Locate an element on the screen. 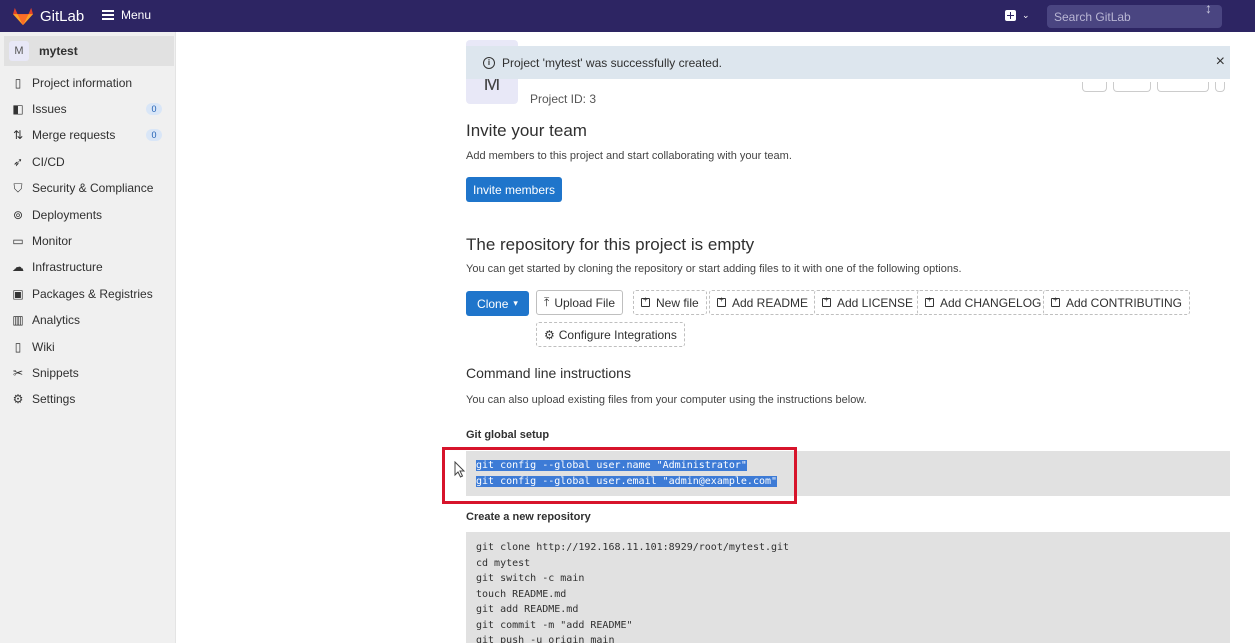  top-navbar: GitLab Menu ⌄ Search GitLab ↕ is located at coordinates (627, 16).